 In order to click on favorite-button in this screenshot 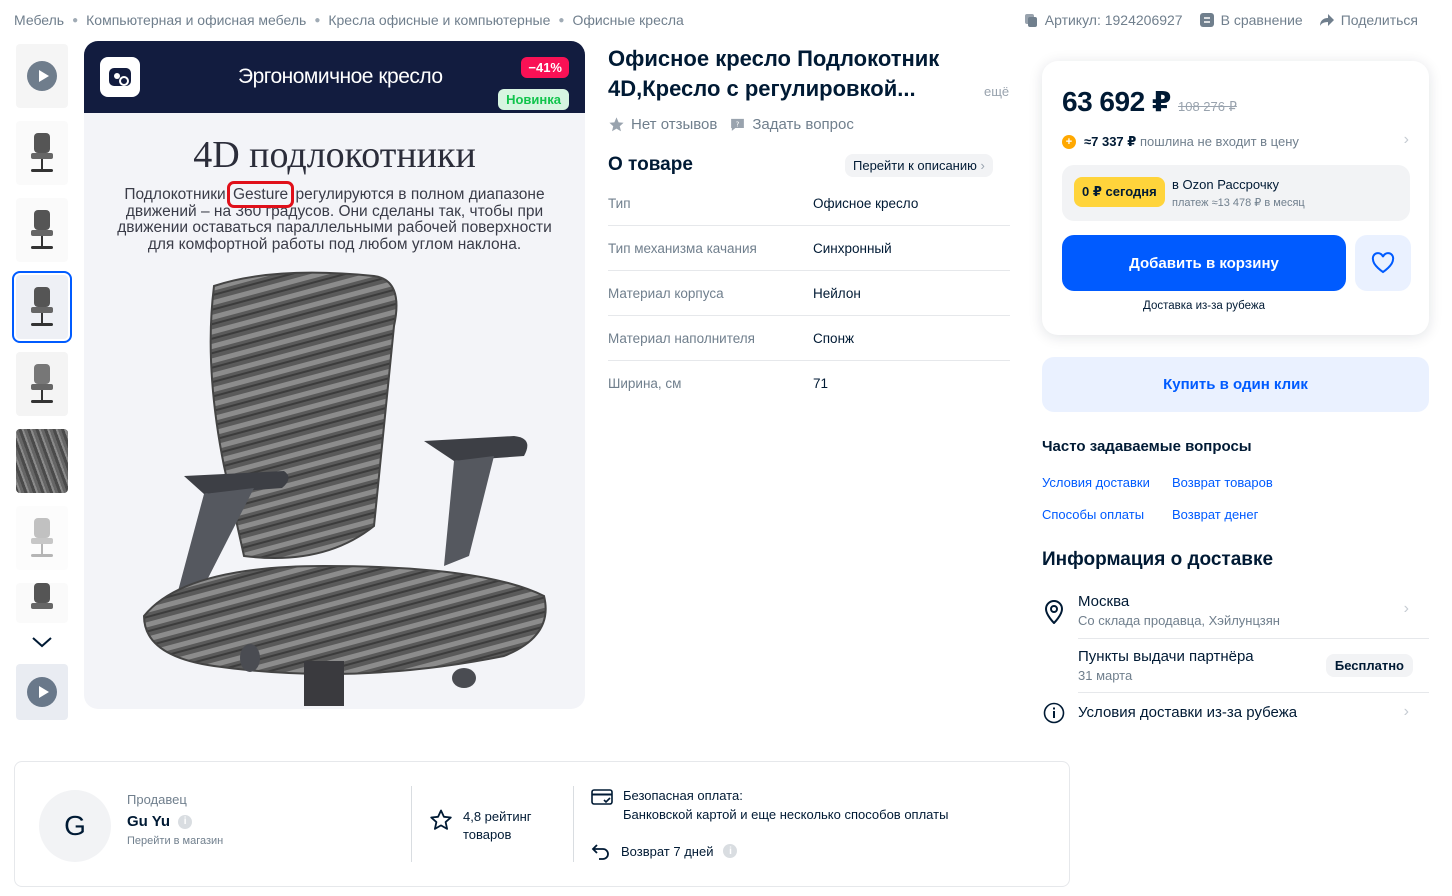, I will do `click(1383, 263)`.